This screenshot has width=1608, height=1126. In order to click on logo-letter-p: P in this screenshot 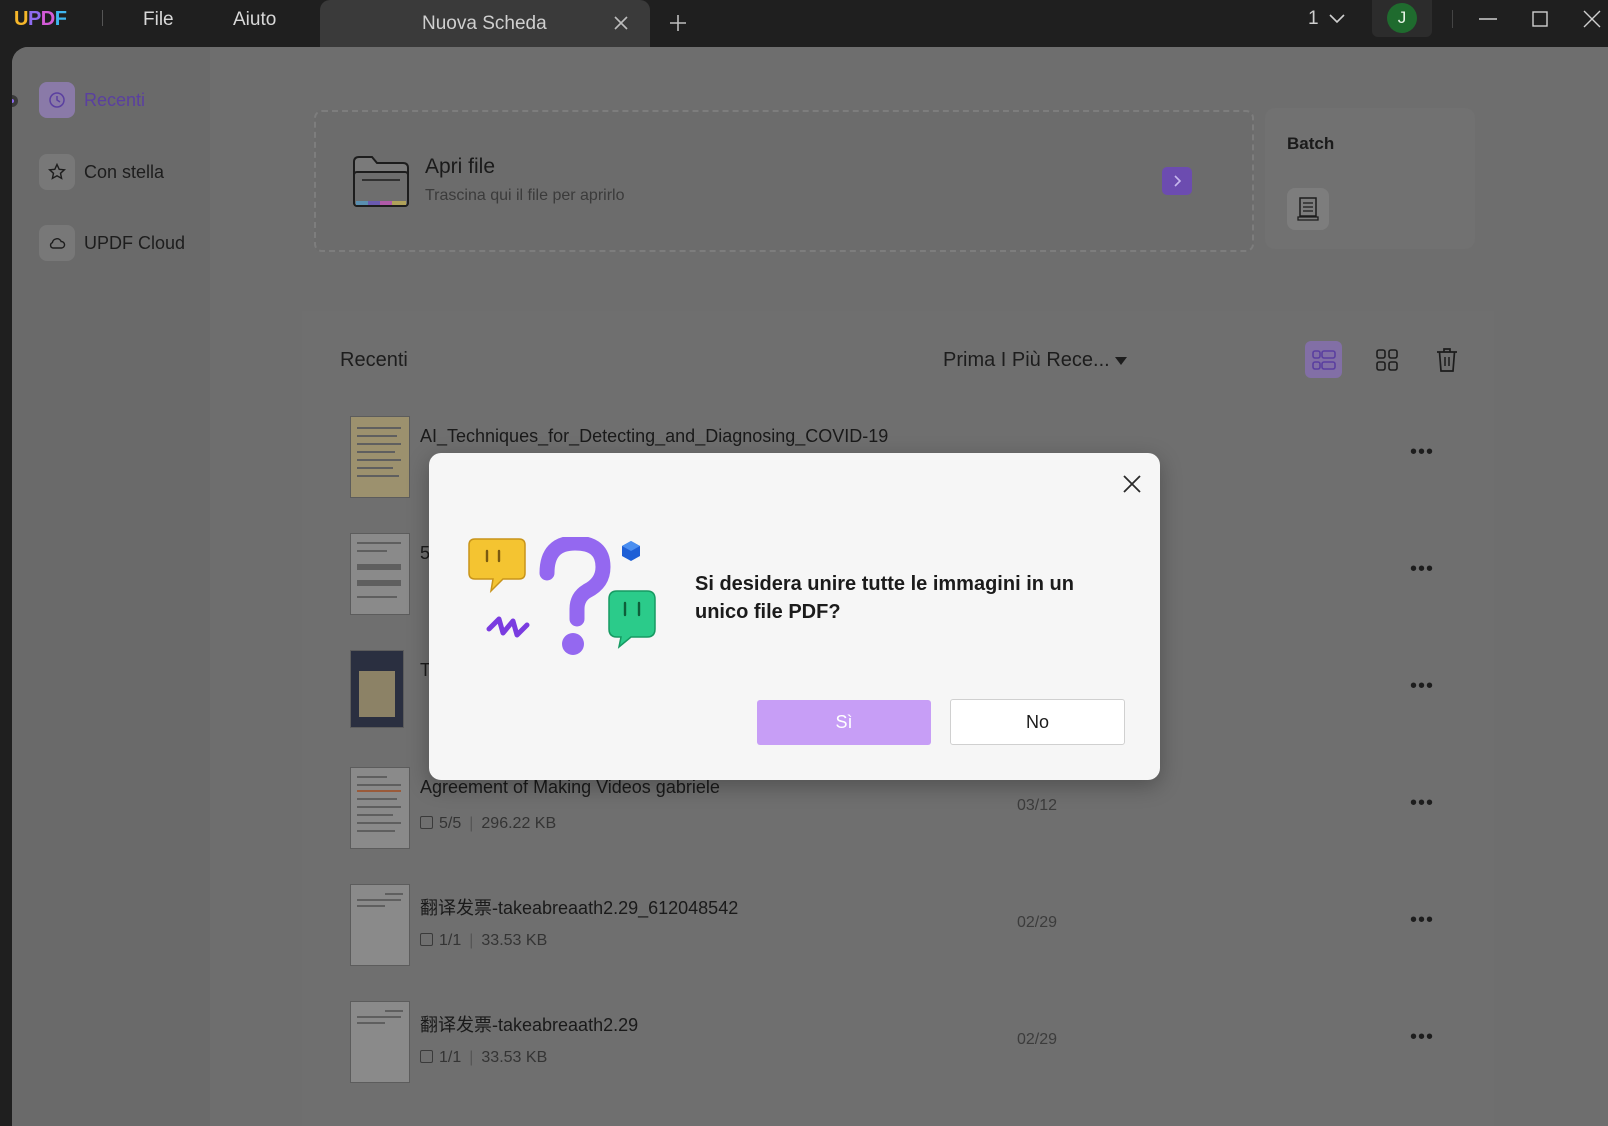, I will do `click(34, 19)`.